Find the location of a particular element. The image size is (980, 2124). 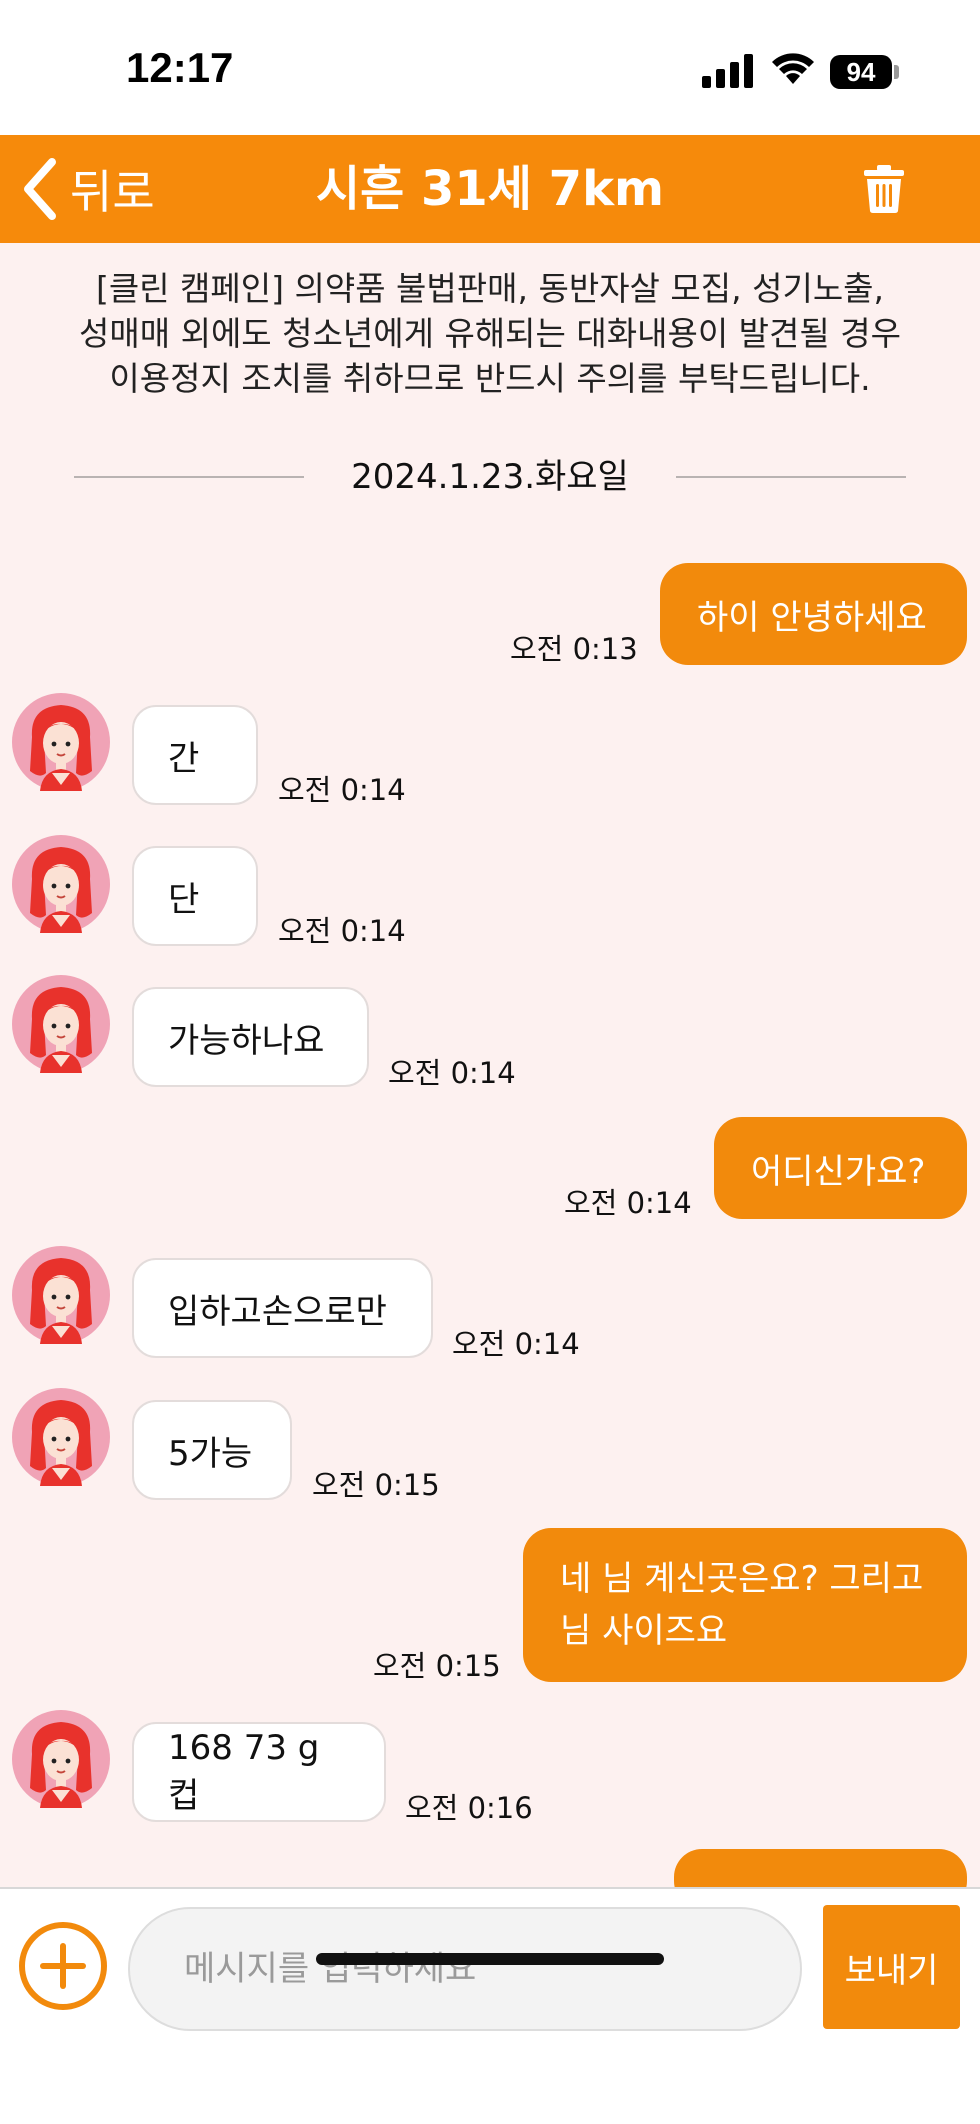

incoming-message-bubble: 168 73 g컵 is located at coordinates (259, 1772).